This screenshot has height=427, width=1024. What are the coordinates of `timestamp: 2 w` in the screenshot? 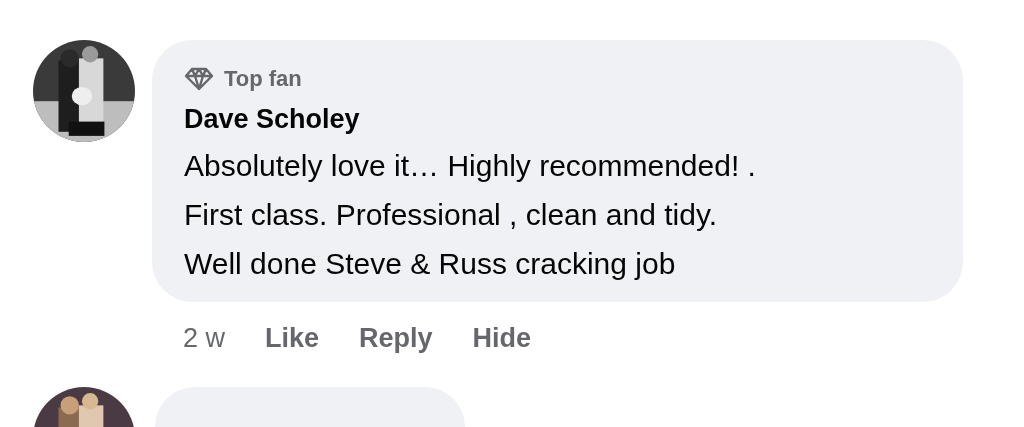 It's located at (204, 338).